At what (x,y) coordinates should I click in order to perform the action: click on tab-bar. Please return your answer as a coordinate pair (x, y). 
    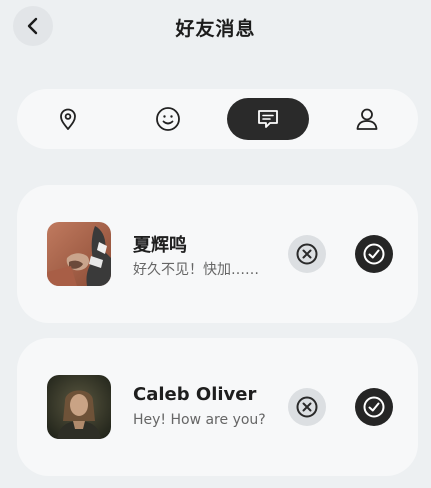
    Looking at the image, I should click on (217, 119).